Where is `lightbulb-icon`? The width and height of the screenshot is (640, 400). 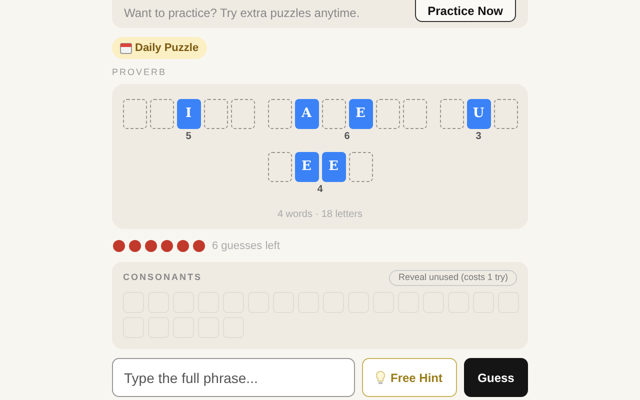
lightbulb-icon is located at coordinates (381, 377).